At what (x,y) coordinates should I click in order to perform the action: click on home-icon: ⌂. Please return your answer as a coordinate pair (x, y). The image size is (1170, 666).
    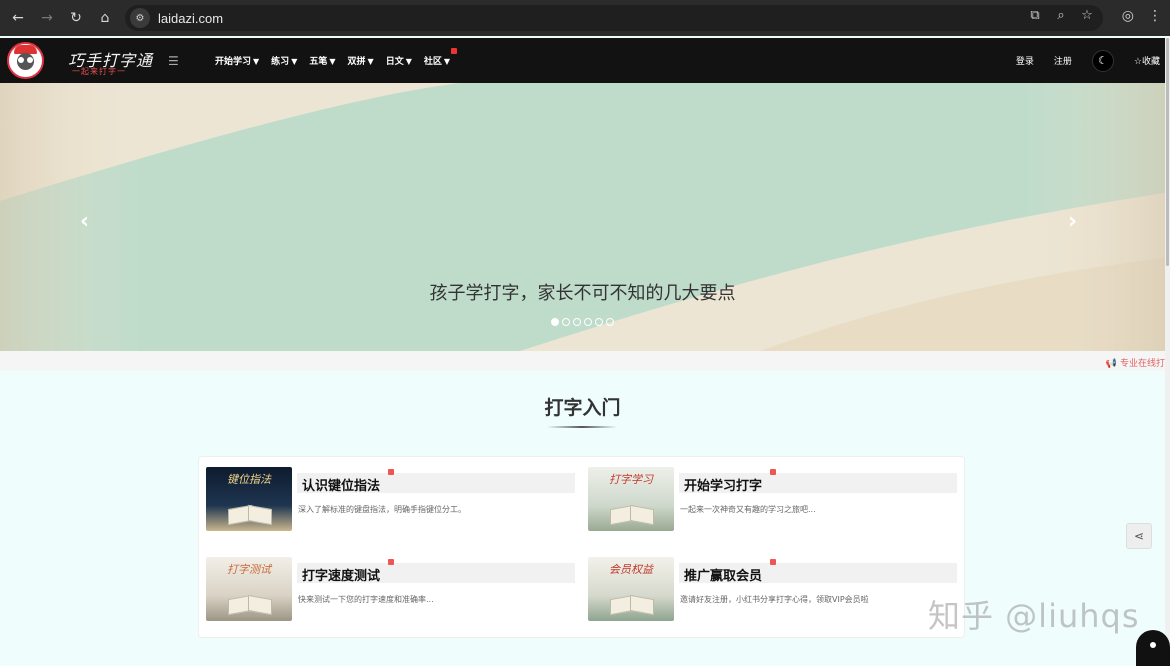
    Looking at the image, I should click on (105, 18).